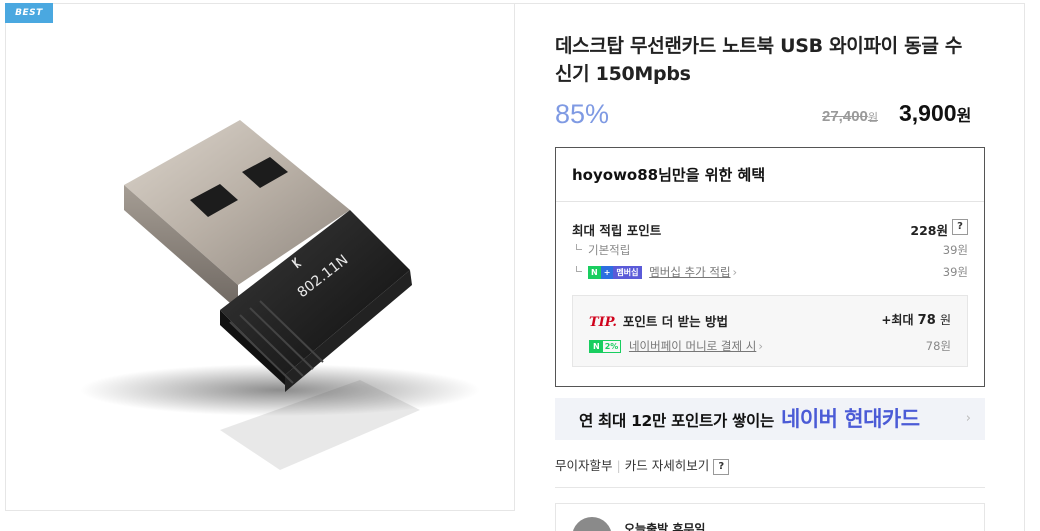 Image resolution: width=1040 pixels, height=531 pixels. I want to click on npay-value: 78원, so click(938, 346).